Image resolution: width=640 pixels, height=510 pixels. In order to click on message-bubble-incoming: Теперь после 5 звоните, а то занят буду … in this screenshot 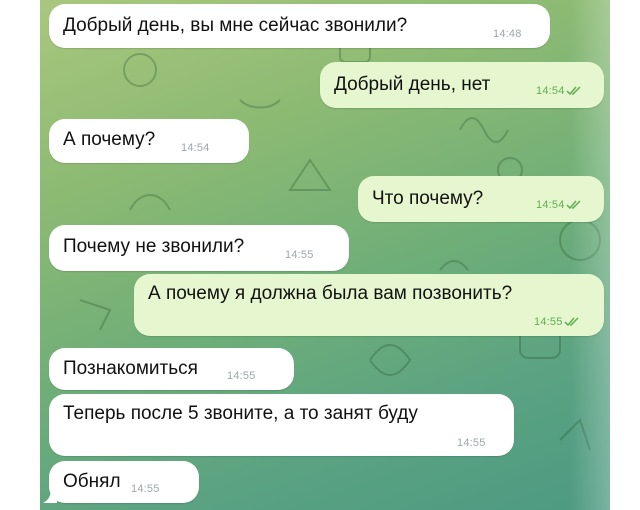, I will do `click(281, 425)`.